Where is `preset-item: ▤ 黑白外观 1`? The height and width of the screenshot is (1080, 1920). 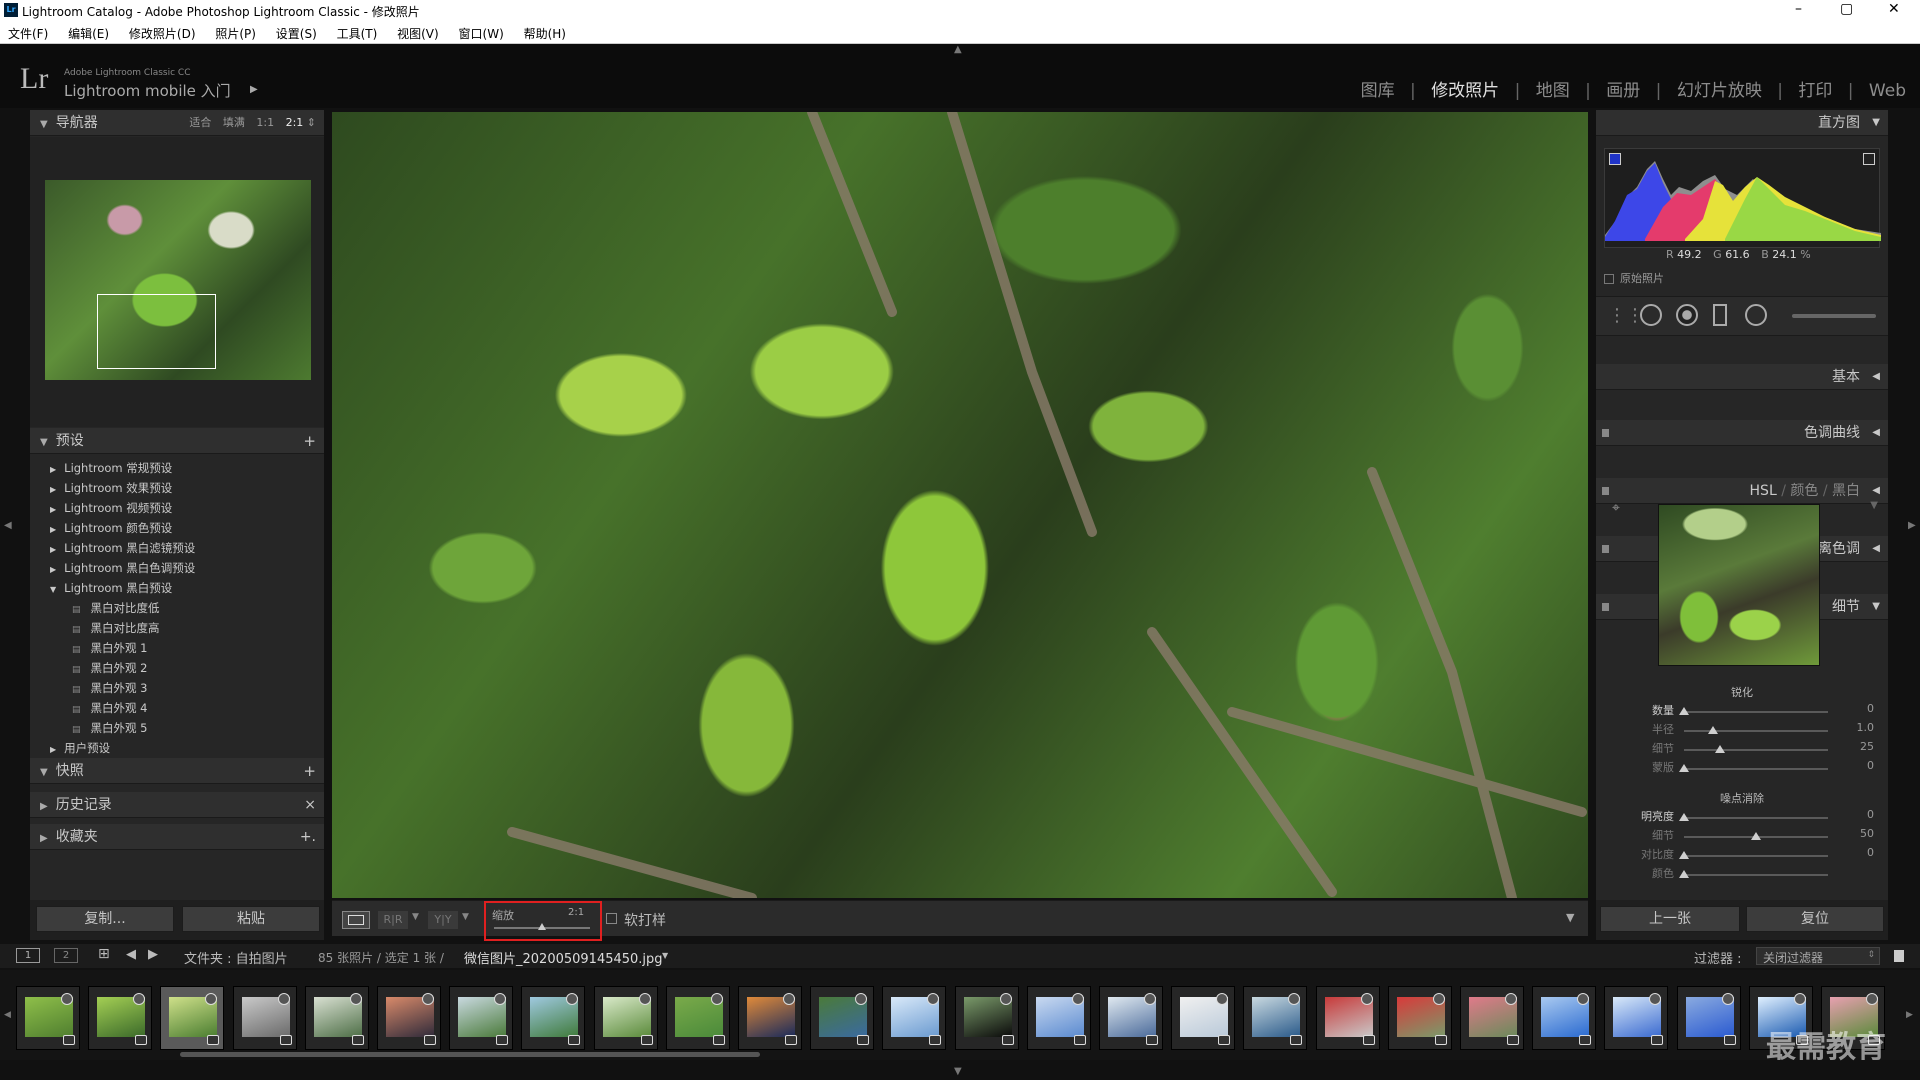 preset-item: ▤ 黑白外观 1 is located at coordinates (187, 648).